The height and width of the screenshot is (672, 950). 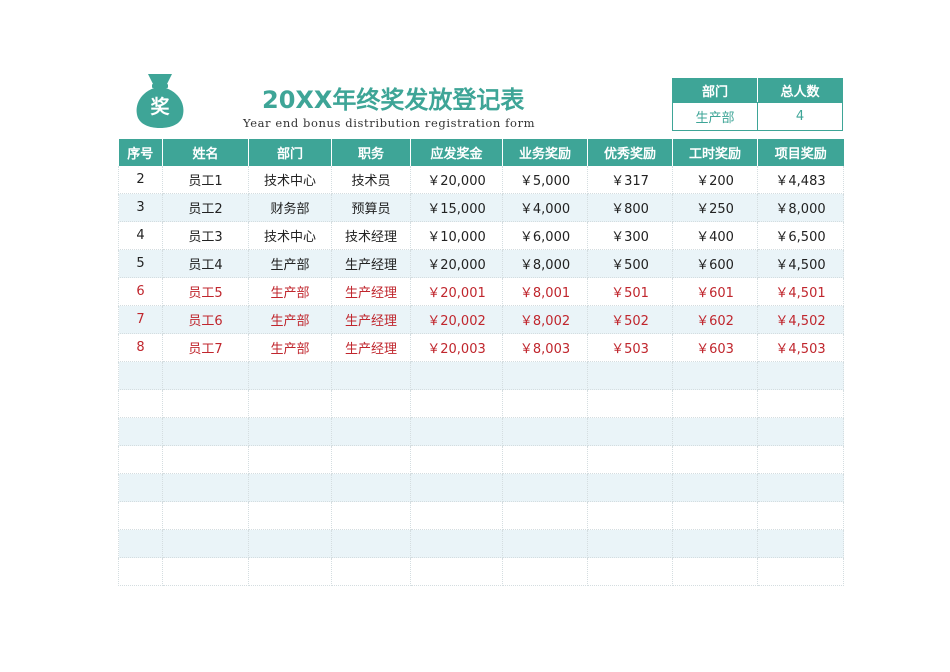 I want to click on cell-col-hours-reward: ￥200, so click(x=715, y=180).